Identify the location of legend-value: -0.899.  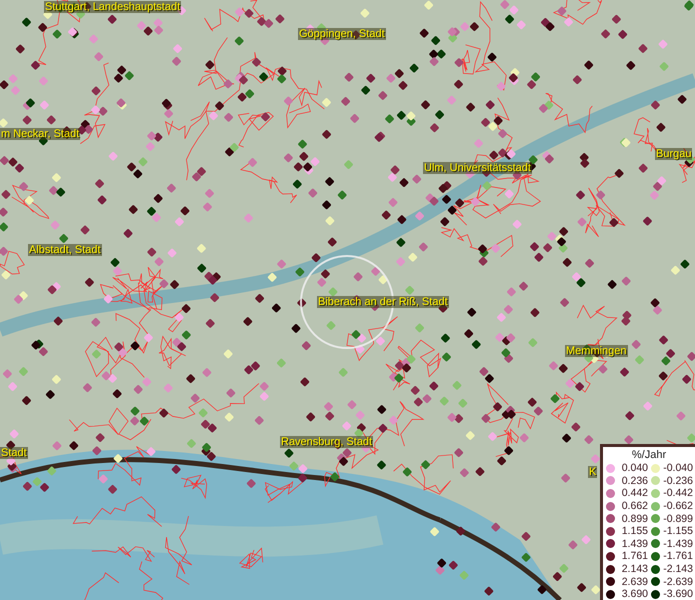
(678, 518).